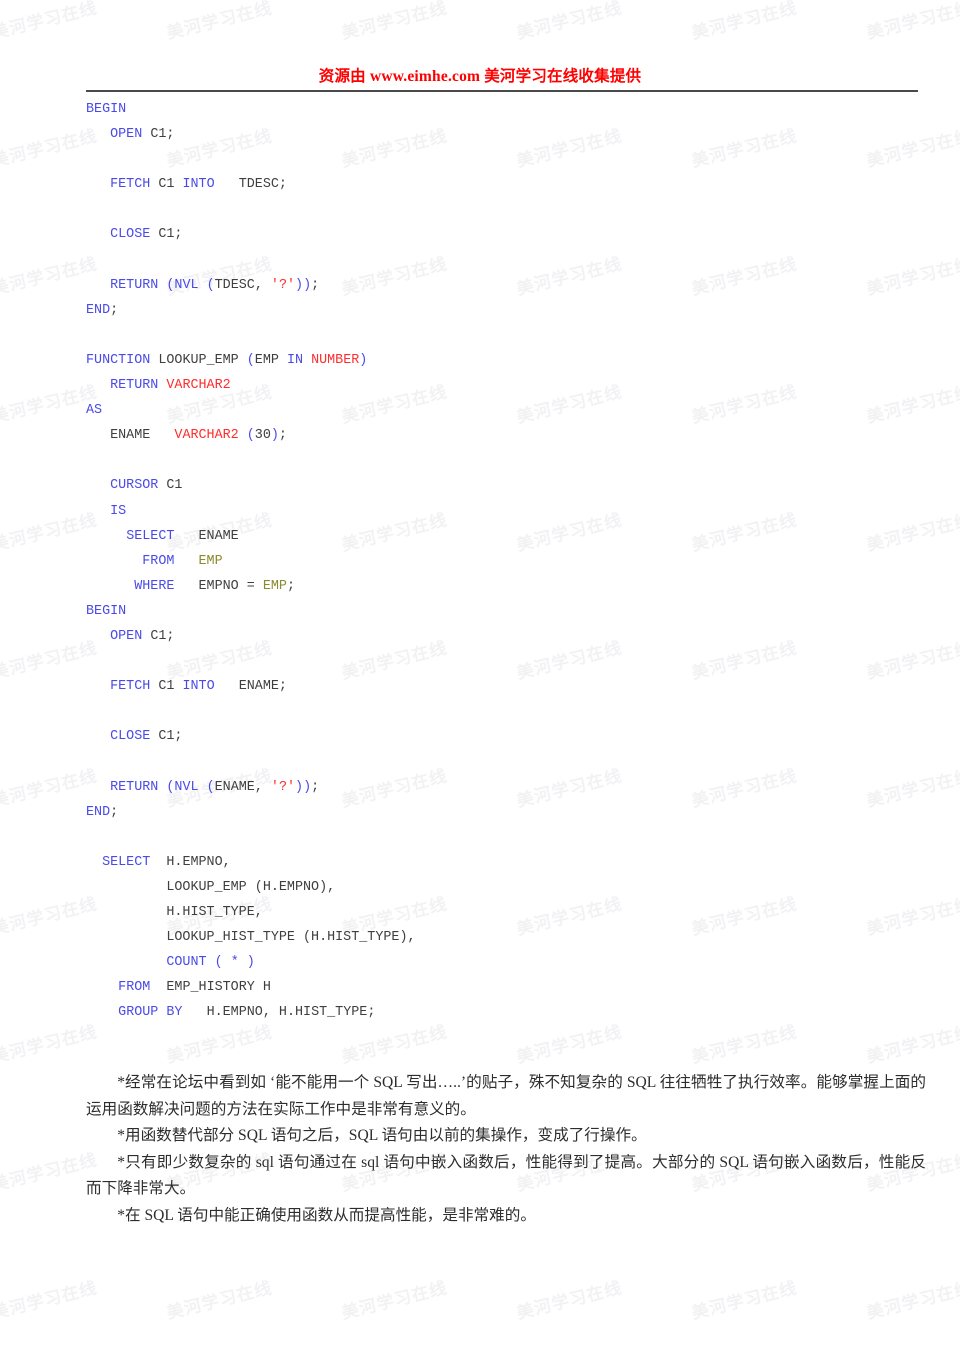 Image resolution: width=960 pixels, height=1357 pixels. What do you see at coordinates (291, 887) in the screenshot?
I see `code-token: H.EMPNO` at bounding box center [291, 887].